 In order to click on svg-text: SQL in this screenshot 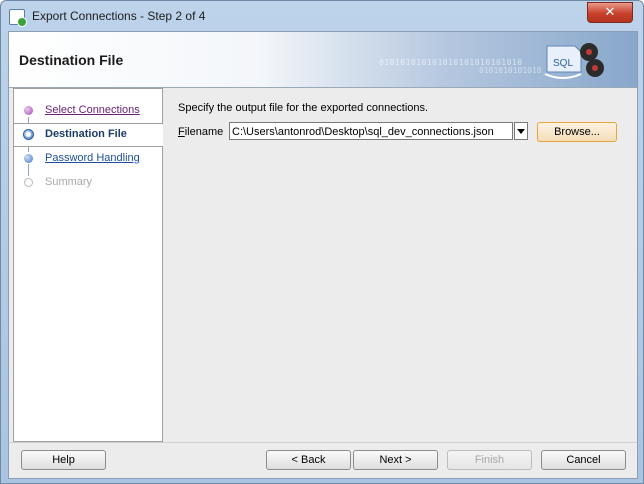, I will do `click(563, 63)`.